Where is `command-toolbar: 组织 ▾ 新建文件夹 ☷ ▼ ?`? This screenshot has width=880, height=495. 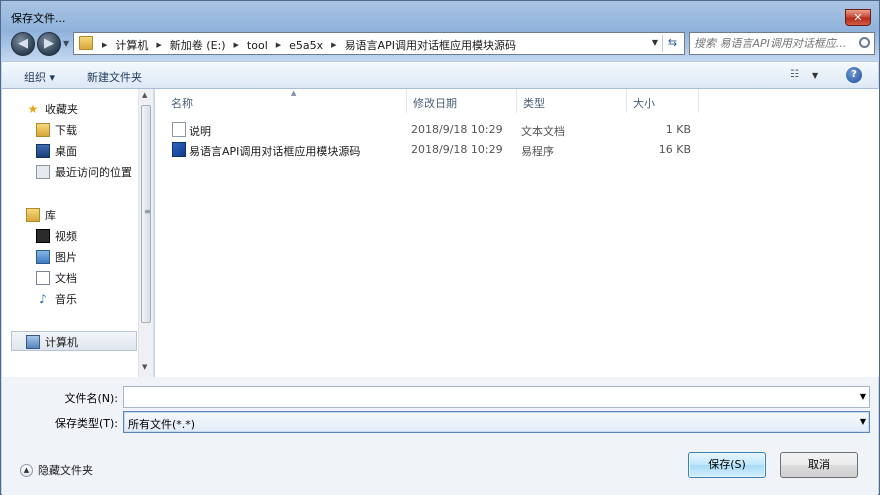
command-toolbar: 组织 ▾ 新建文件夹 ☷ ▼ ? is located at coordinates (440, 75).